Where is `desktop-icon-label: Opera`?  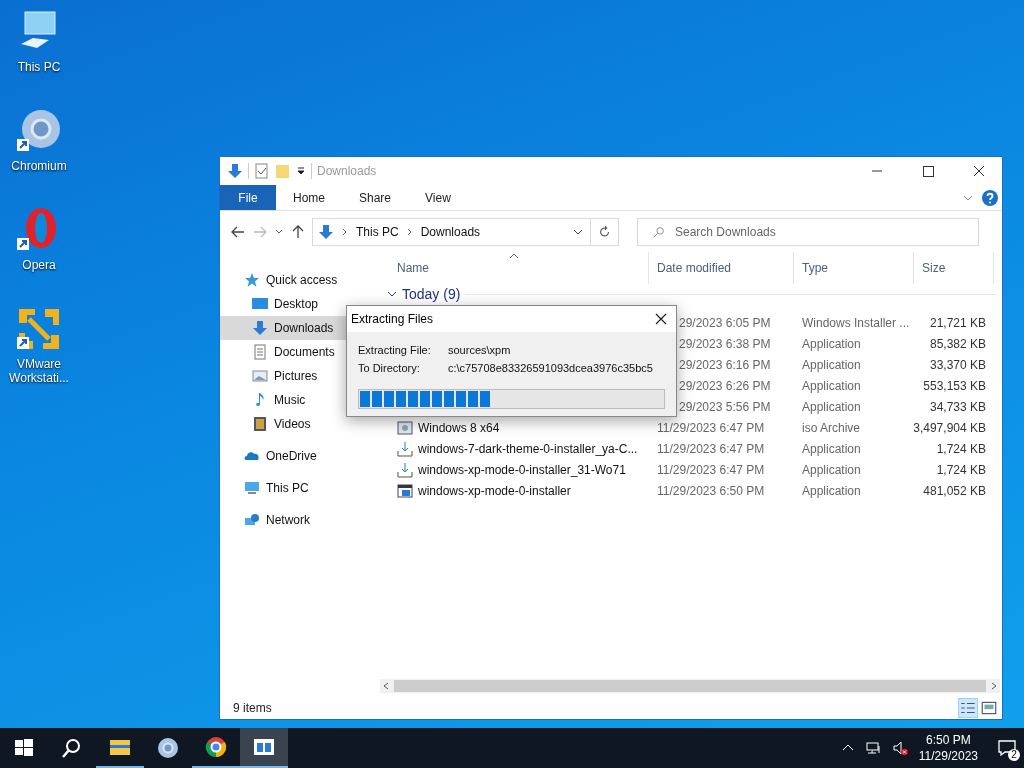 desktop-icon-label: Opera is located at coordinates (39, 265).